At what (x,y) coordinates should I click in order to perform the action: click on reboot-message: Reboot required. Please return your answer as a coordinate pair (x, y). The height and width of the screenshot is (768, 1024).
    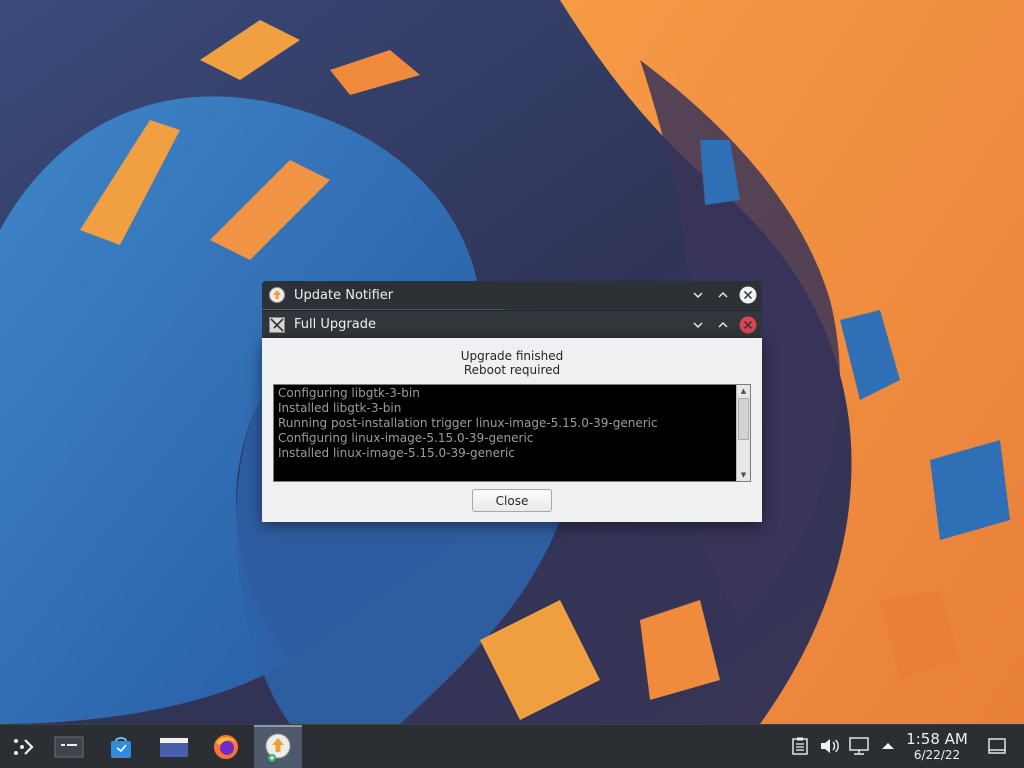
    Looking at the image, I should click on (512, 370).